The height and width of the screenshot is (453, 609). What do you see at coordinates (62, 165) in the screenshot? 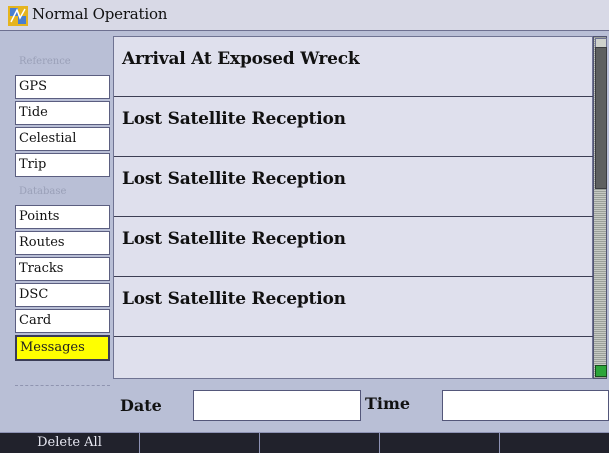
I see `sidebar-item-trip: Trip` at bounding box center [62, 165].